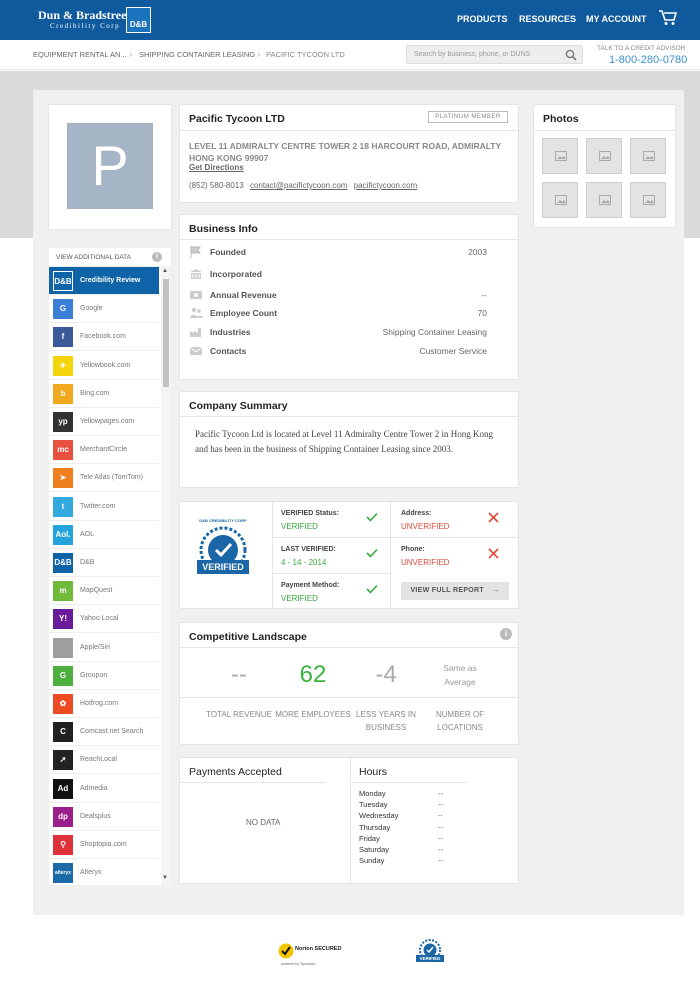 The width and height of the screenshot is (700, 992). Describe the element at coordinates (98, 506) in the screenshot. I see `sidebar-item-label: Twitter.com` at that location.